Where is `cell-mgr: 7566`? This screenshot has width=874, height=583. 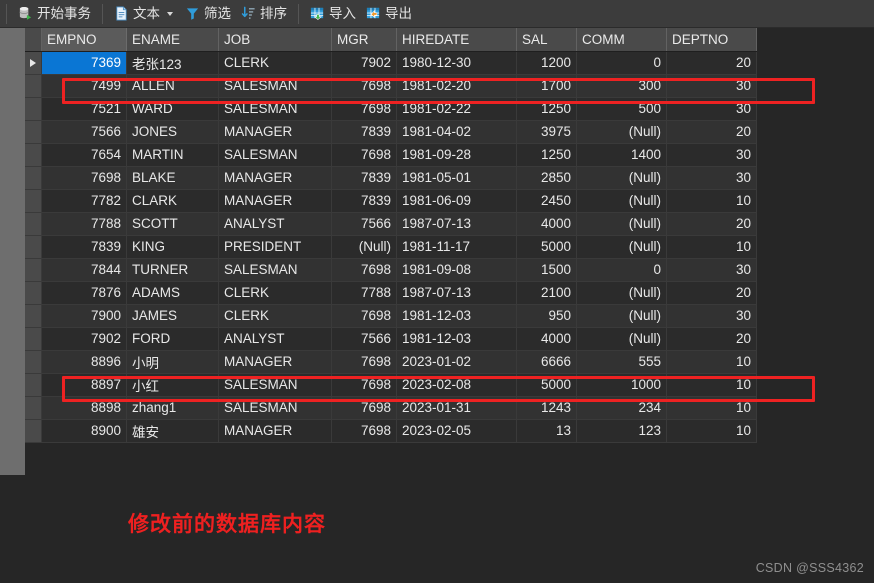
cell-mgr: 7566 is located at coordinates (364, 224).